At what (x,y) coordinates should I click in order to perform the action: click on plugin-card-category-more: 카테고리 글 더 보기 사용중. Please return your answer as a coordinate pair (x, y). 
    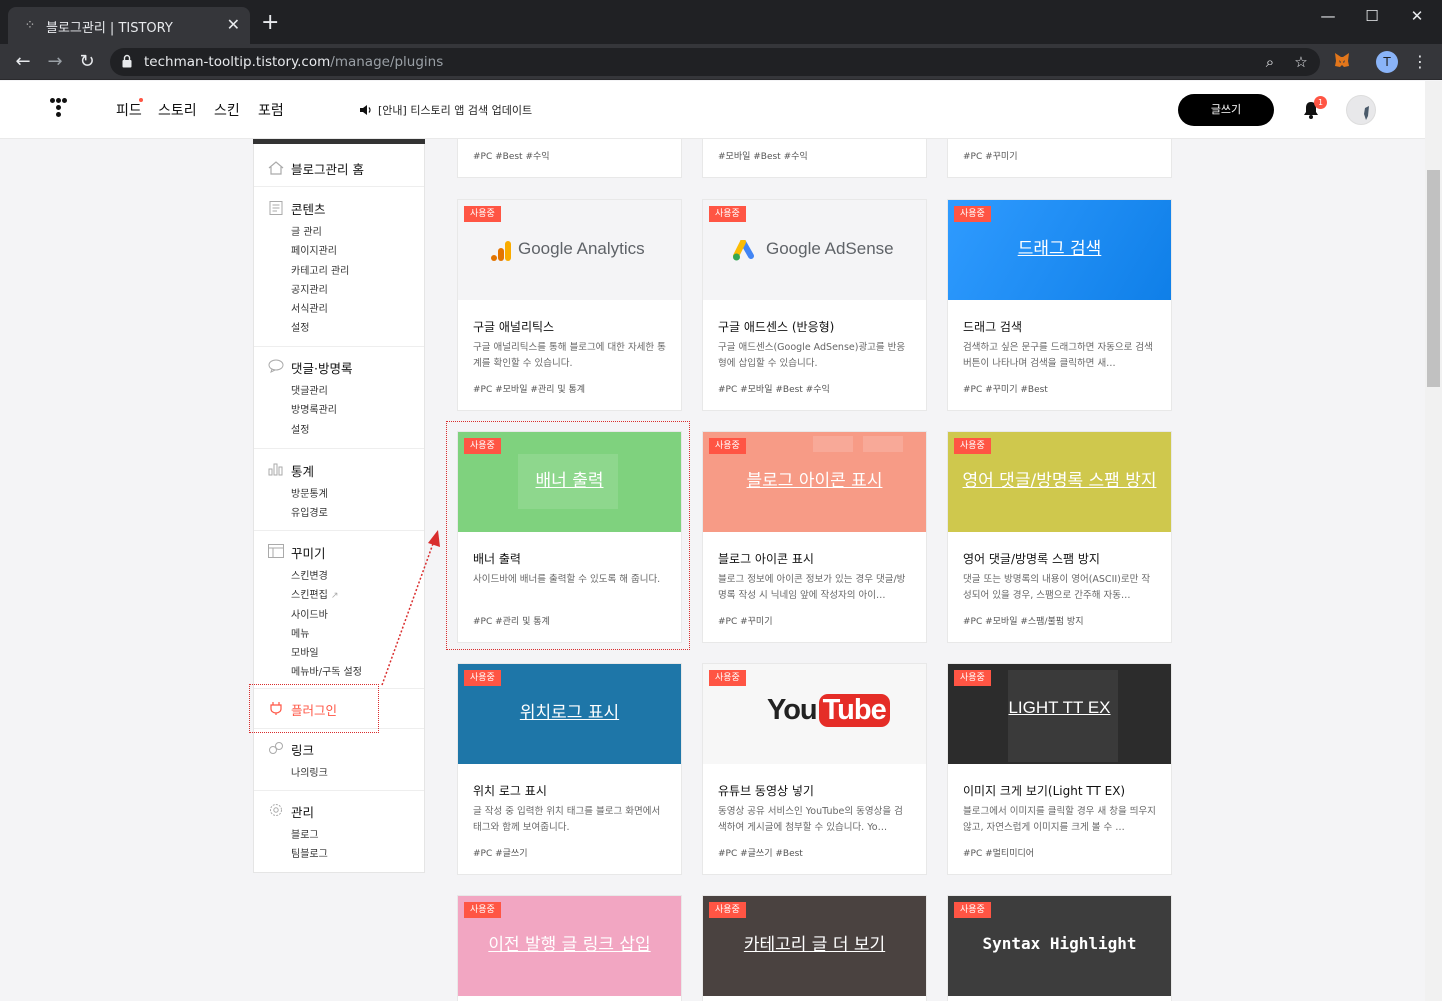
    Looking at the image, I should click on (814, 948).